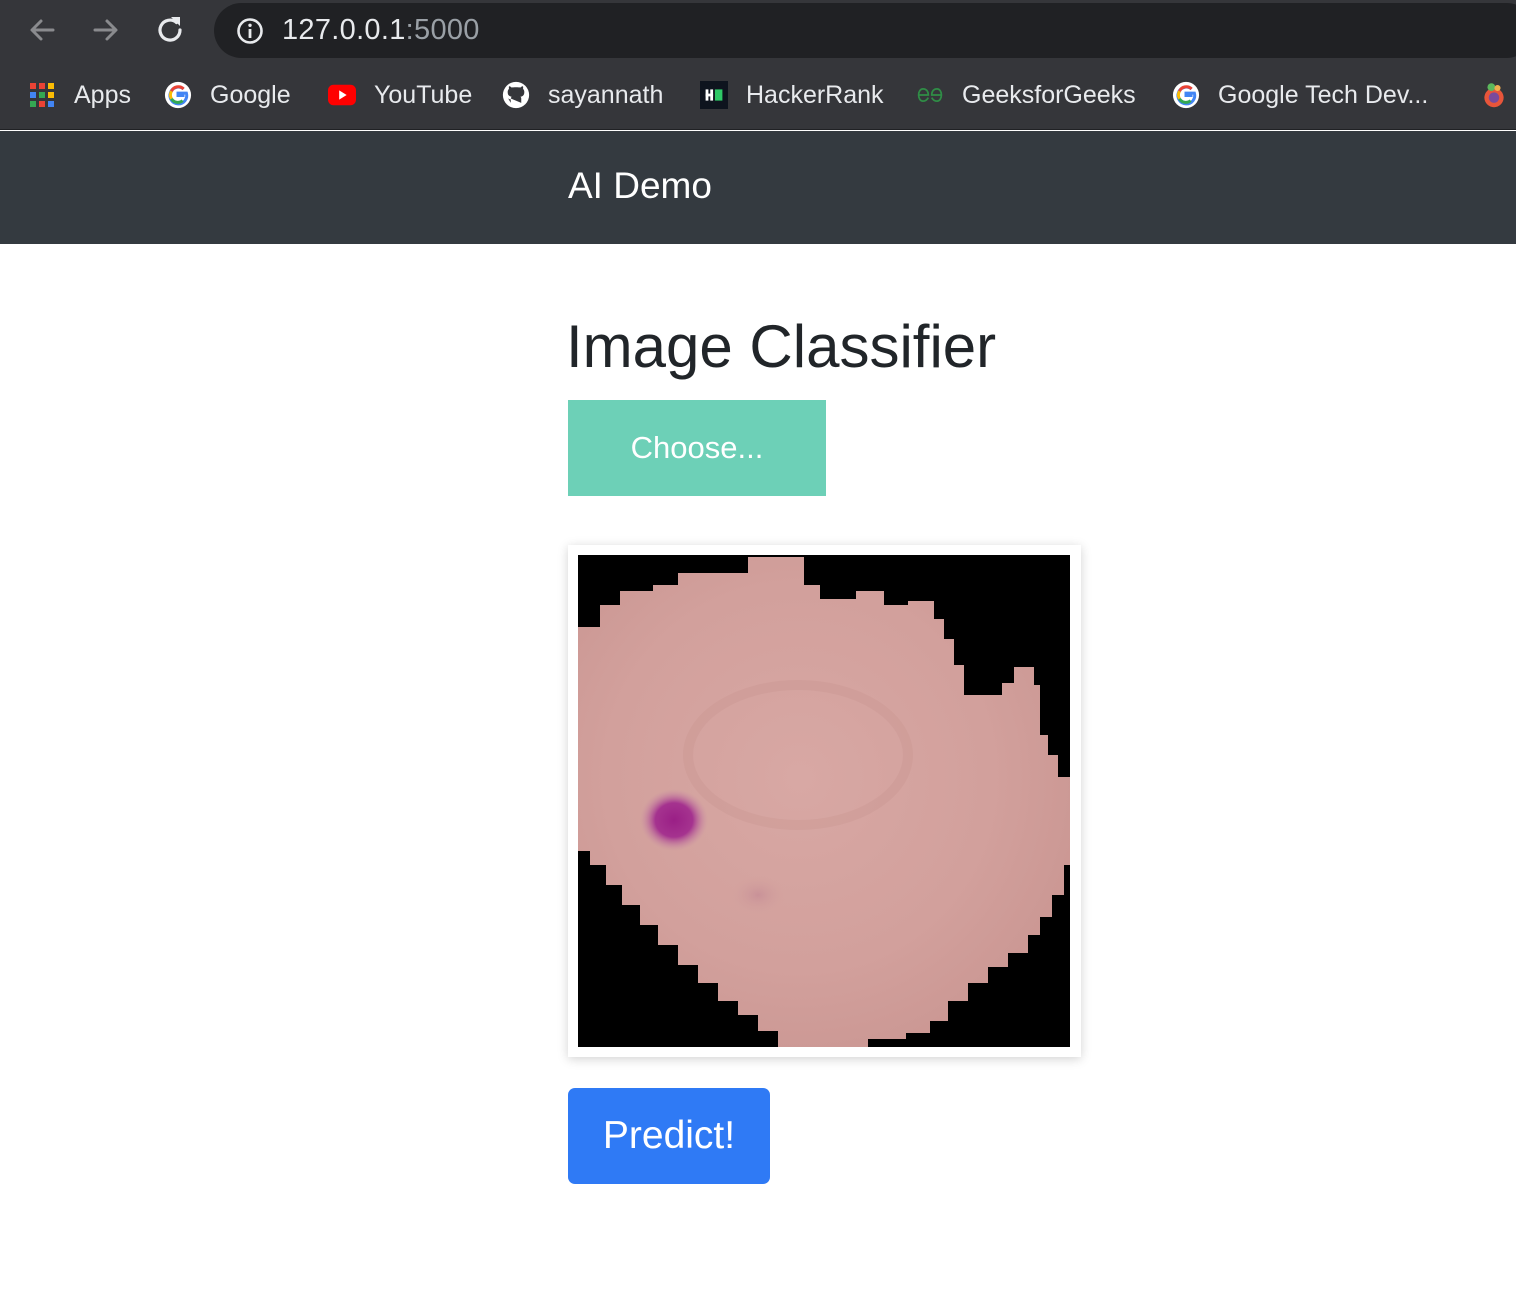 The height and width of the screenshot is (1294, 1516). Describe the element at coordinates (674, 820) in the screenshot. I see `parasite-stain` at that location.